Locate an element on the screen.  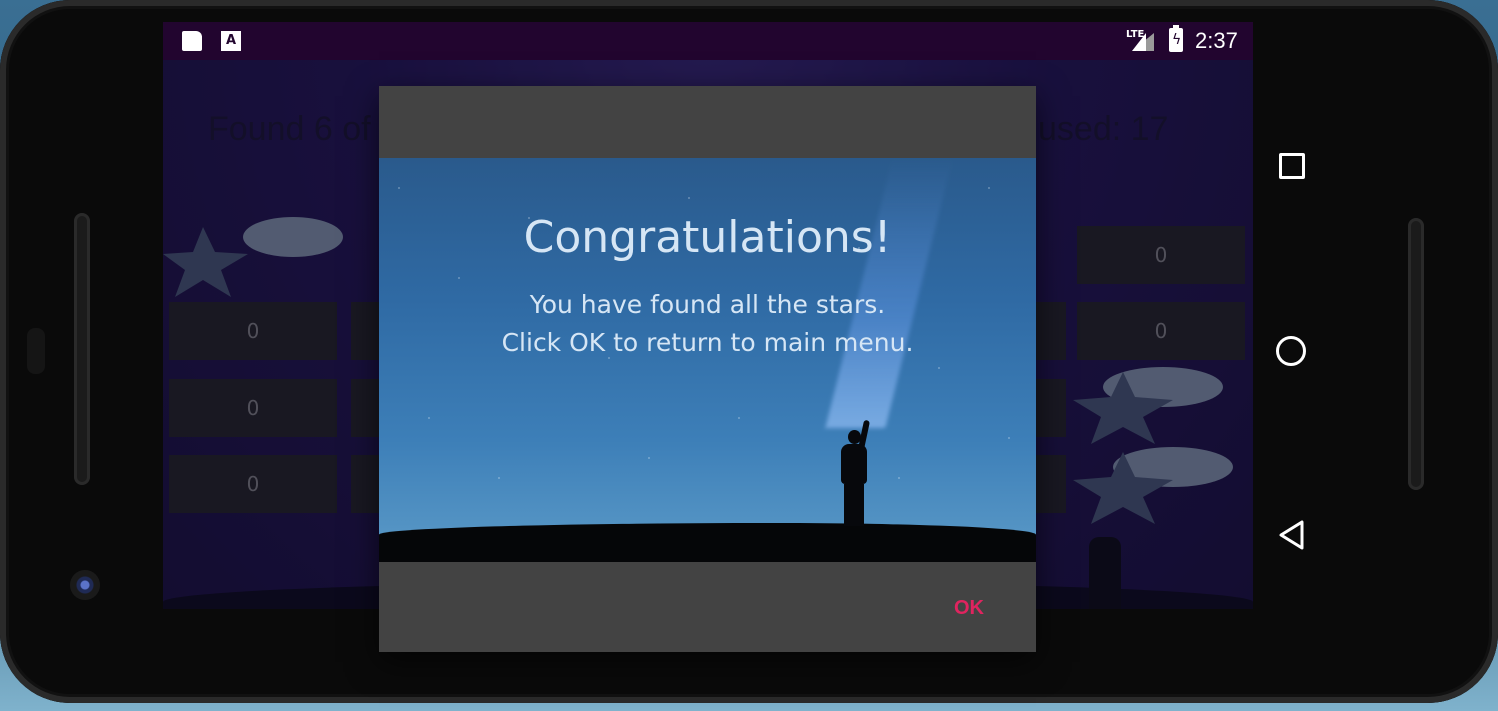
dialog-title: Congratulations! is located at coordinates (707, 237).